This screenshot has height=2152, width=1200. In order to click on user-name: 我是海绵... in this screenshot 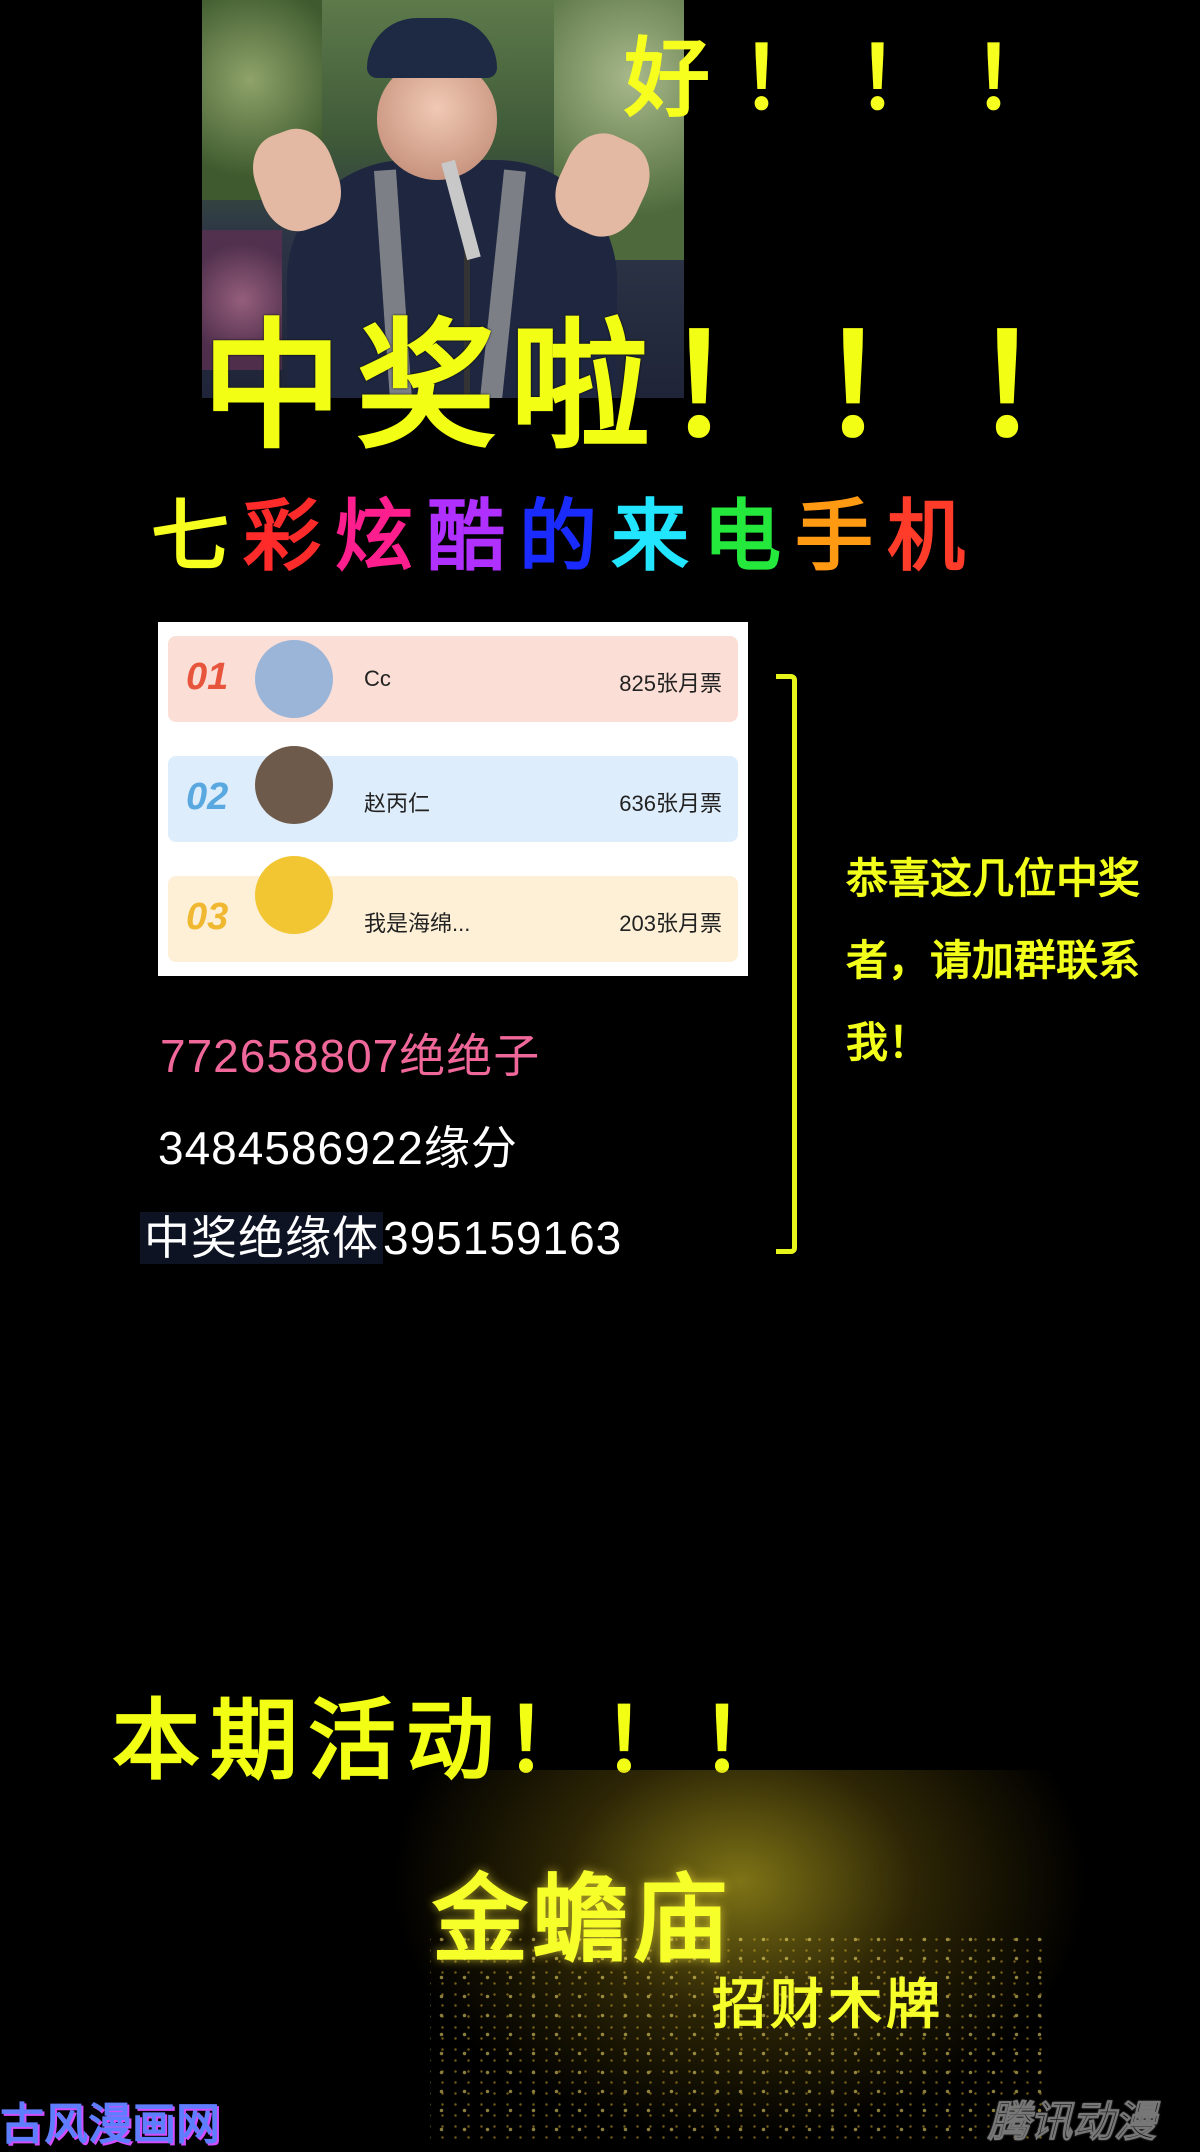, I will do `click(417, 923)`.